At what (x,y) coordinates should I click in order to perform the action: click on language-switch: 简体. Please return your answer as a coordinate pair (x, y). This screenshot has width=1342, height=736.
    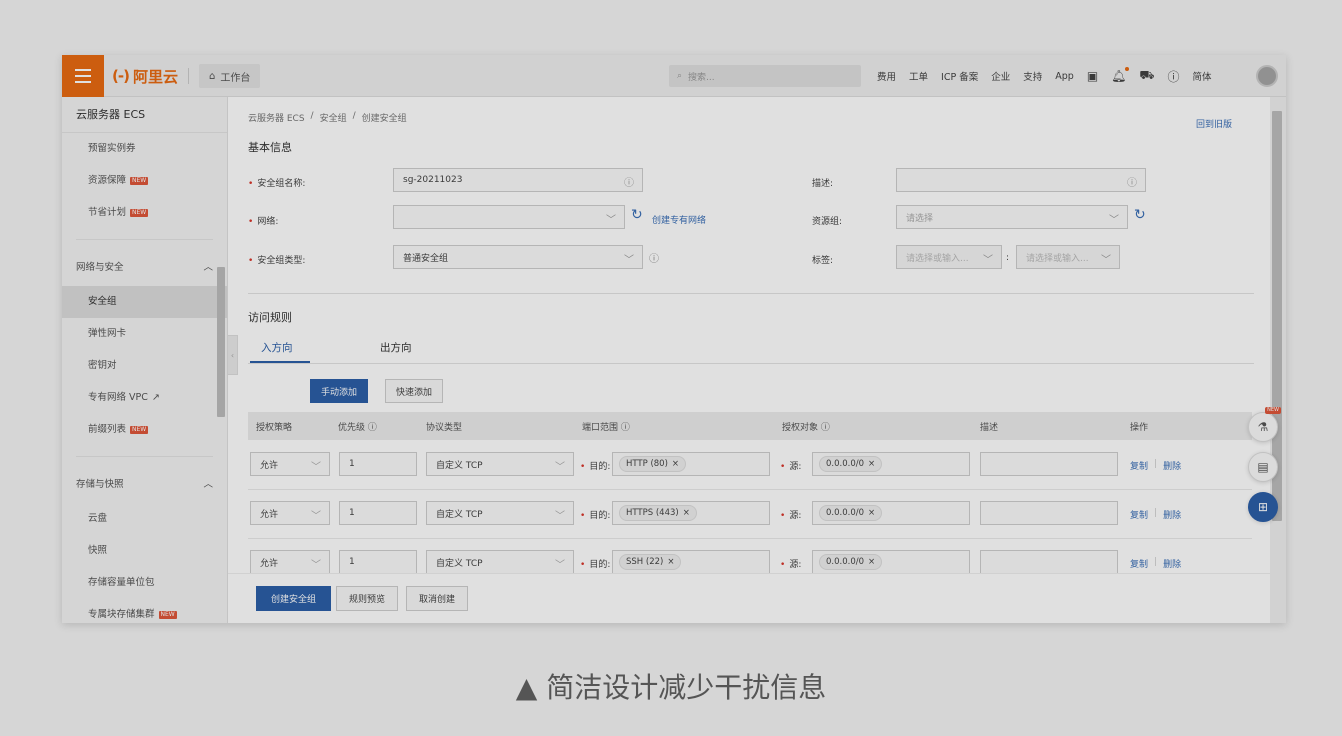
    Looking at the image, I should click on (1202, 76).